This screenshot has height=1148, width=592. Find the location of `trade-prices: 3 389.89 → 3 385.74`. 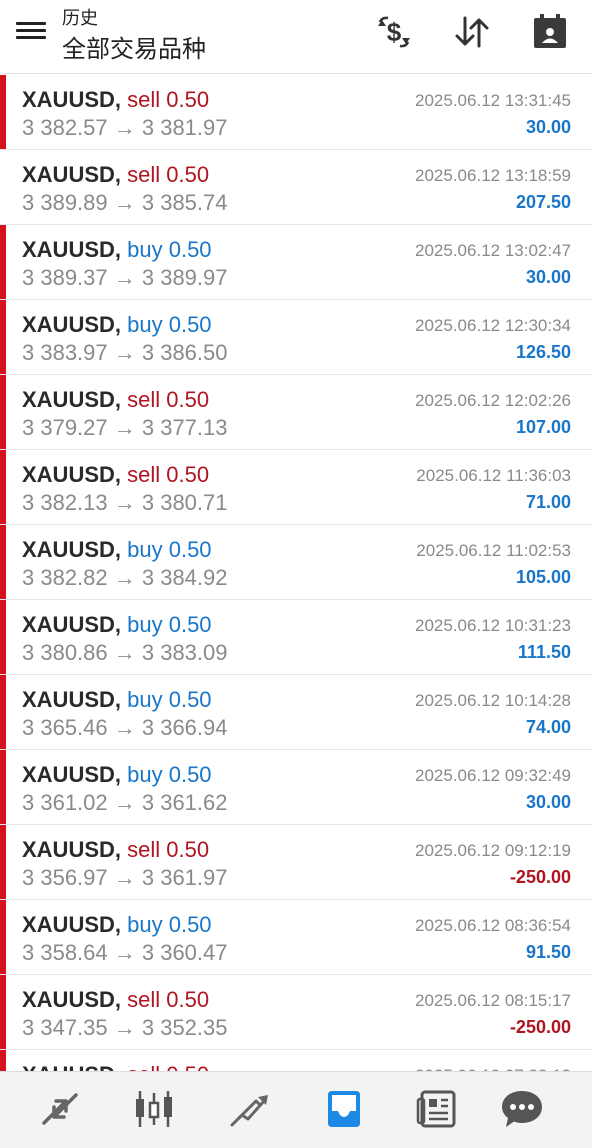

trade-prices: 3 389.89 → 3 385.74 is located at coordinates (125, 202).